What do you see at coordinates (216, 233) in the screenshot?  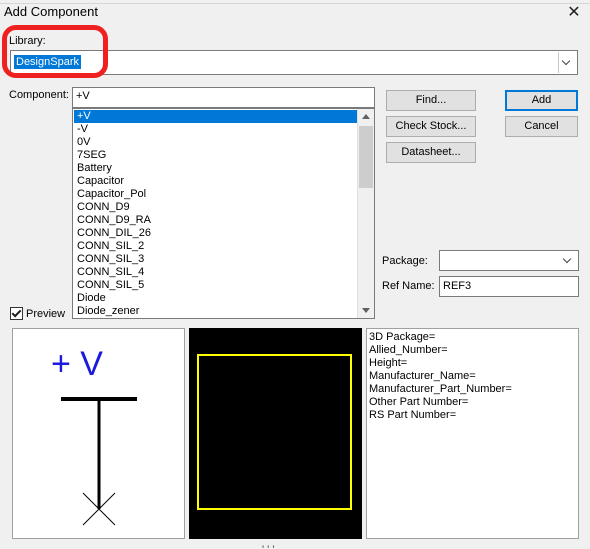 I see `list-item: CONN_DIL_26` at bounding box center [216, 233].